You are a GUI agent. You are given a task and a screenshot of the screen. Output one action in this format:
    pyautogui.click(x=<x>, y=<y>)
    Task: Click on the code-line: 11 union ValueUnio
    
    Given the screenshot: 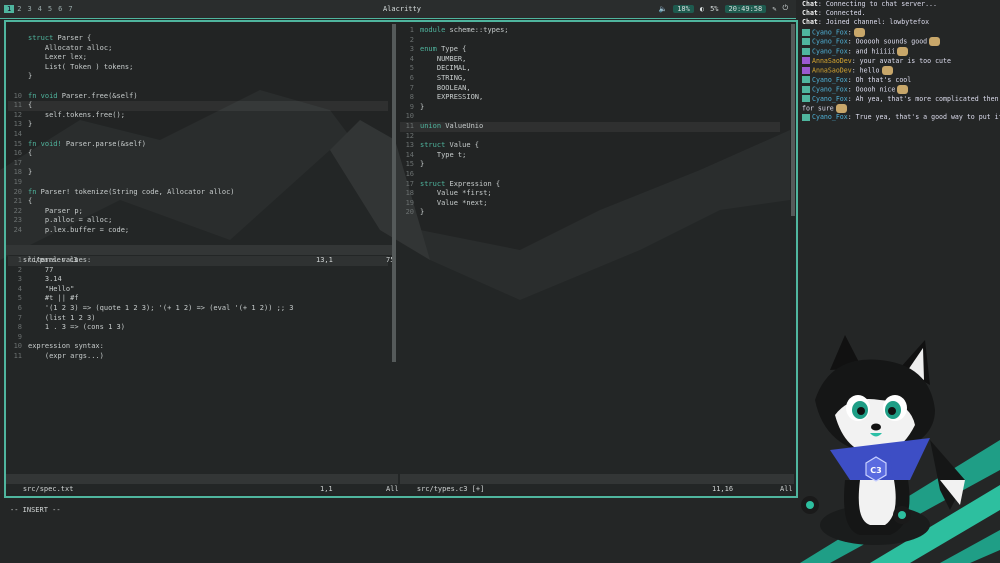 What is the action you would take?
    pyautogui.click(x=590, y=126)
    